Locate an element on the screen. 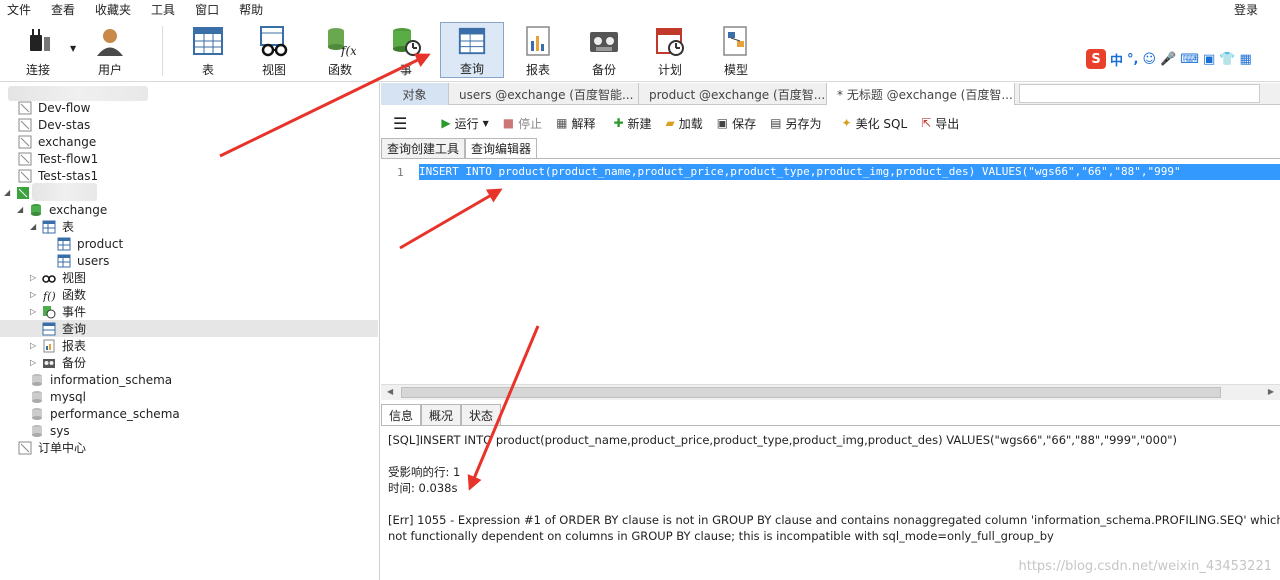  tree-queries: 查询 is located at coordinates (189, 328).